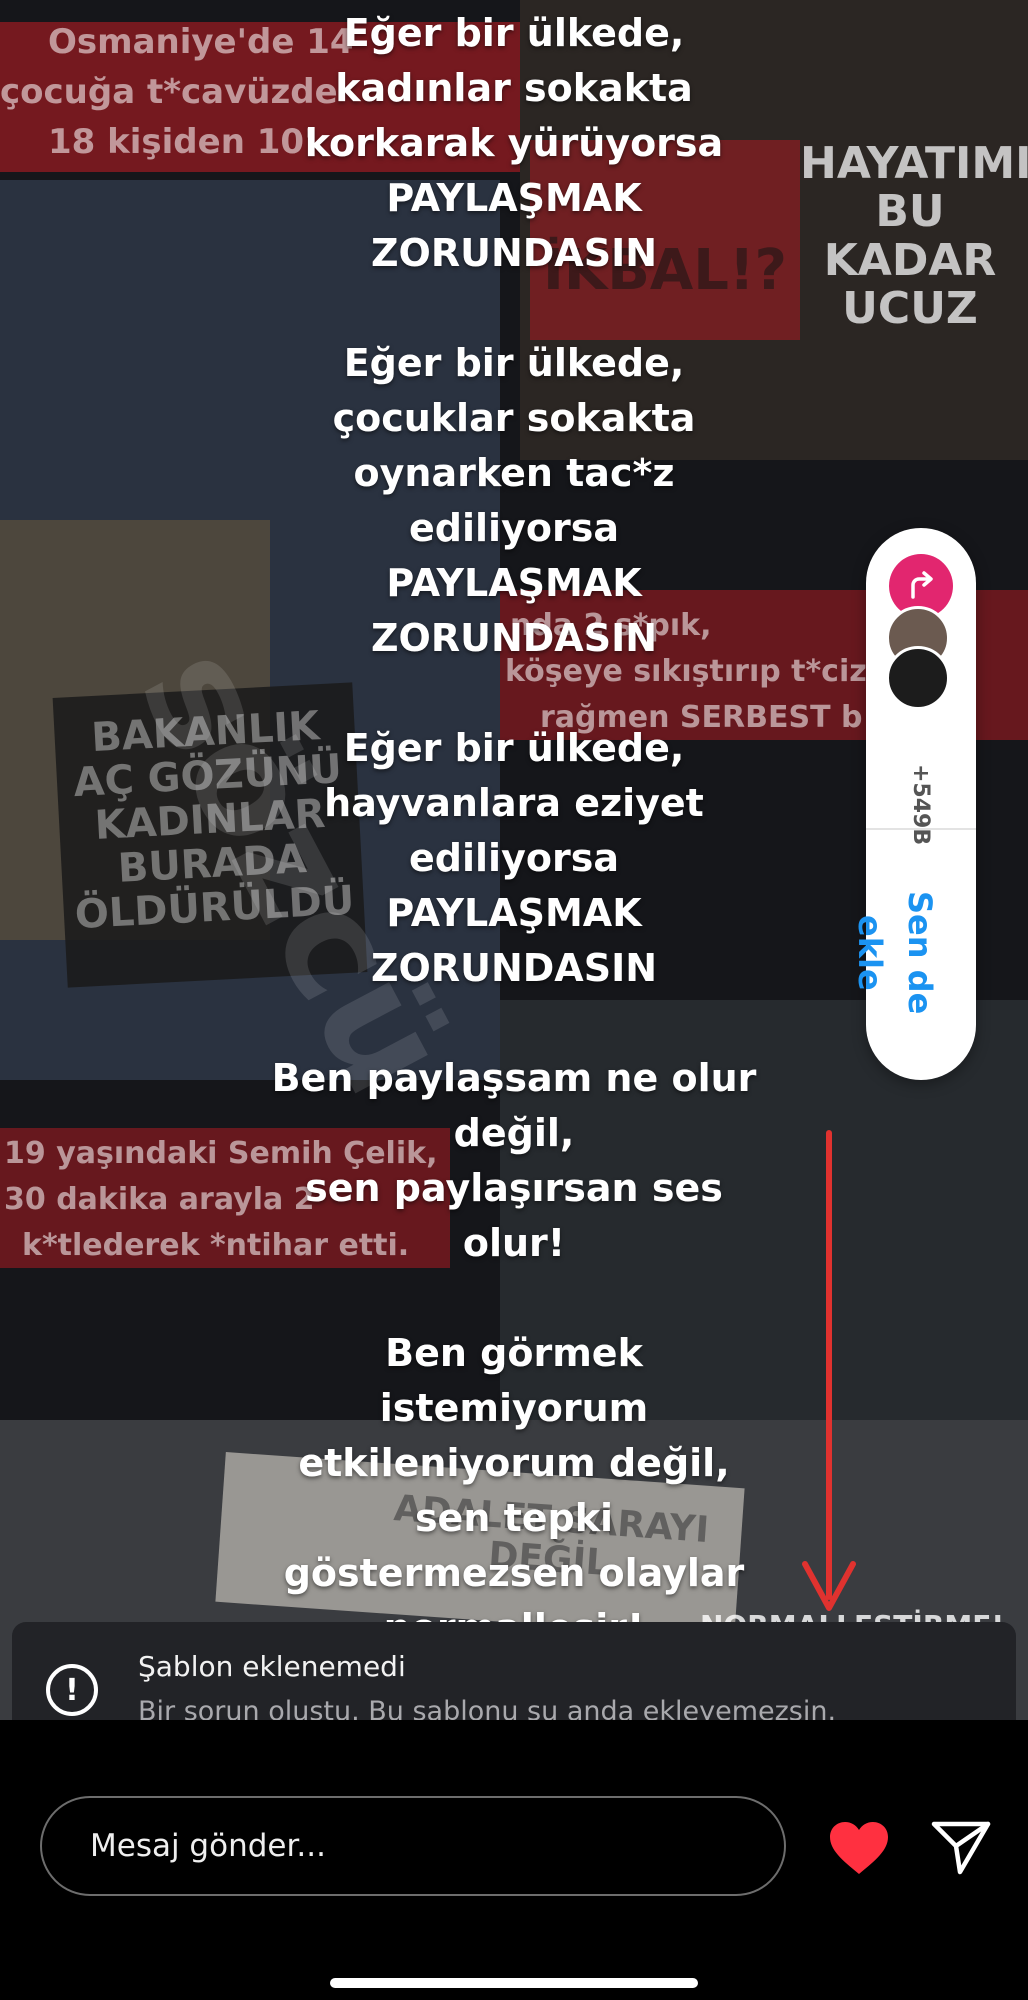 The width and height of the screenshot is (1028, 2000). What do you see at coordinates (898, 953) in the screenshot?
I see `add-yours-label: Sen de ekle` at bounding box center [898, 953].